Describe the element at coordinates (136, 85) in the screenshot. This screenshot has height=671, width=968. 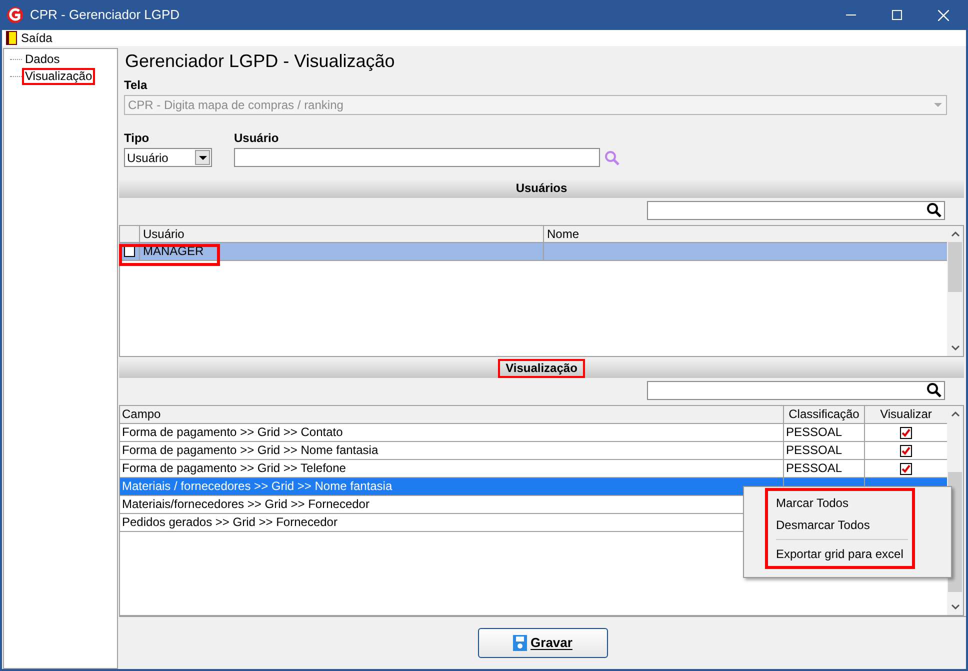
I see `field-label: Tela` at that location.